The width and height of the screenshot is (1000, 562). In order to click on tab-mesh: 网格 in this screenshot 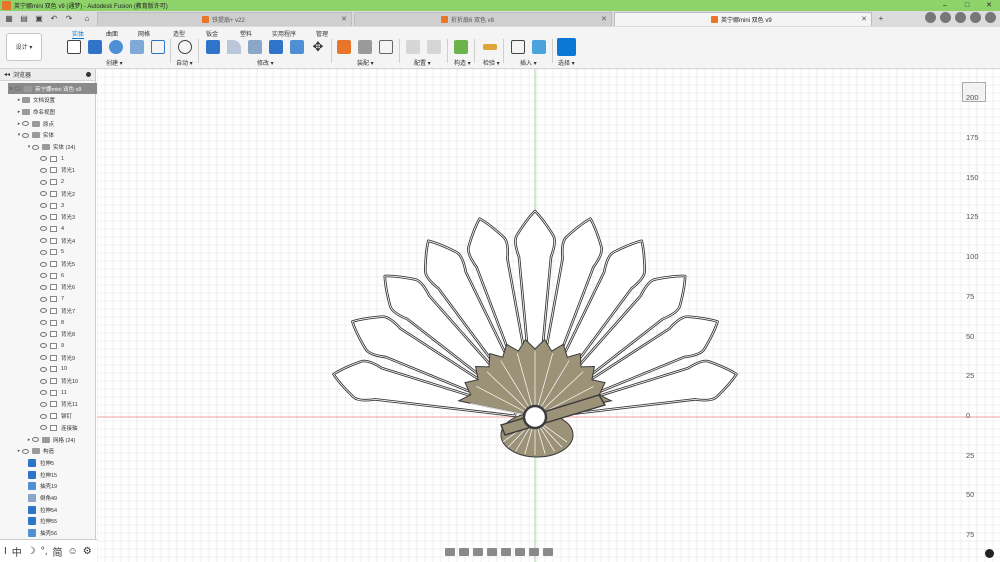, I will do `click(144, 33)`.